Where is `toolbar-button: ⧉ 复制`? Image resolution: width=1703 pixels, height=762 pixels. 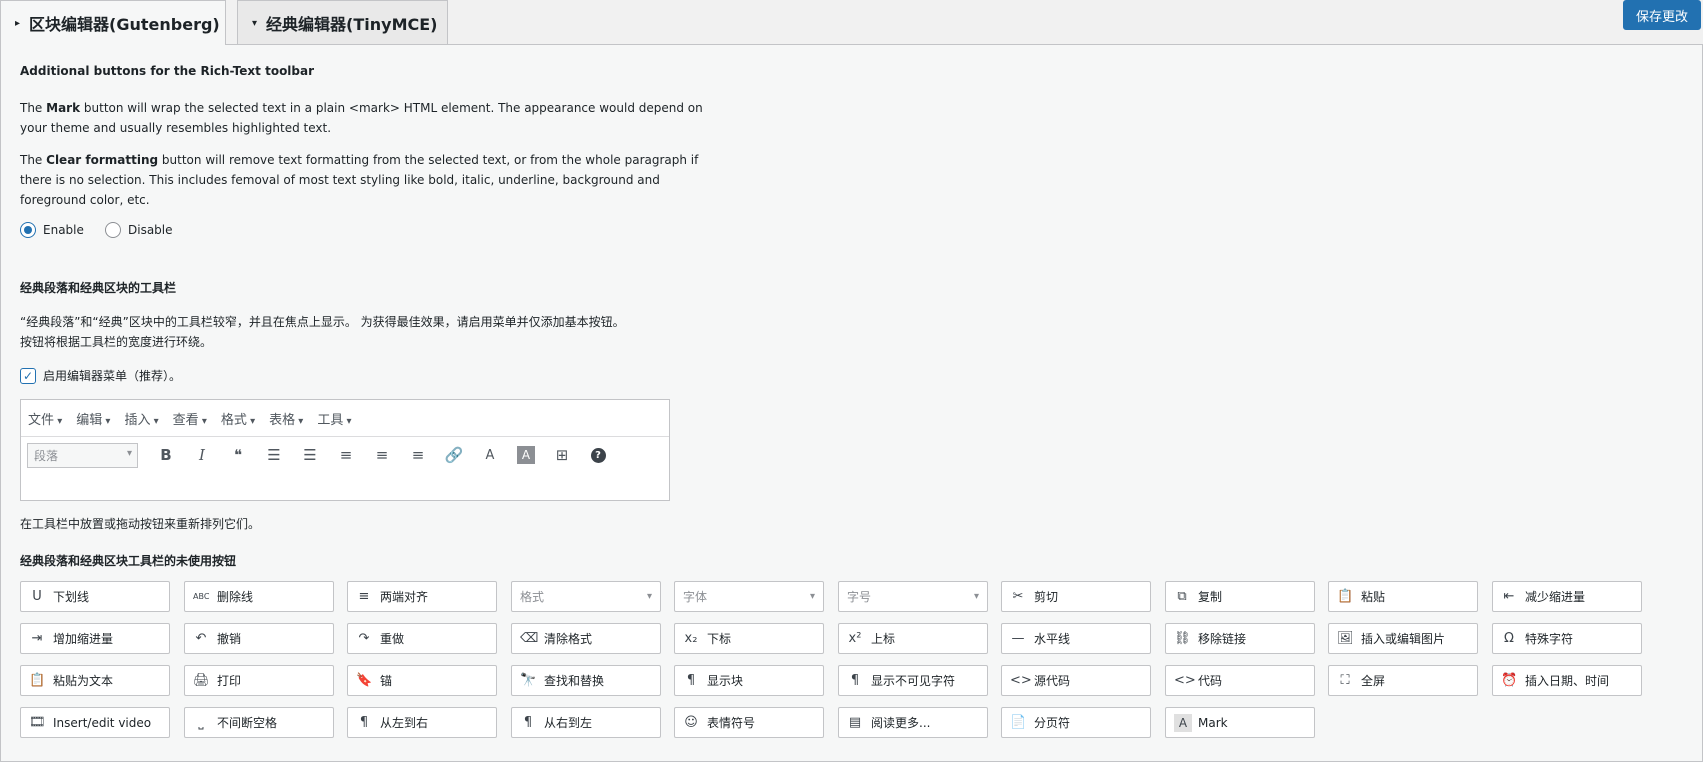 toolbar-button: ⧉ 复制 is located at coordinates (1240, 596).